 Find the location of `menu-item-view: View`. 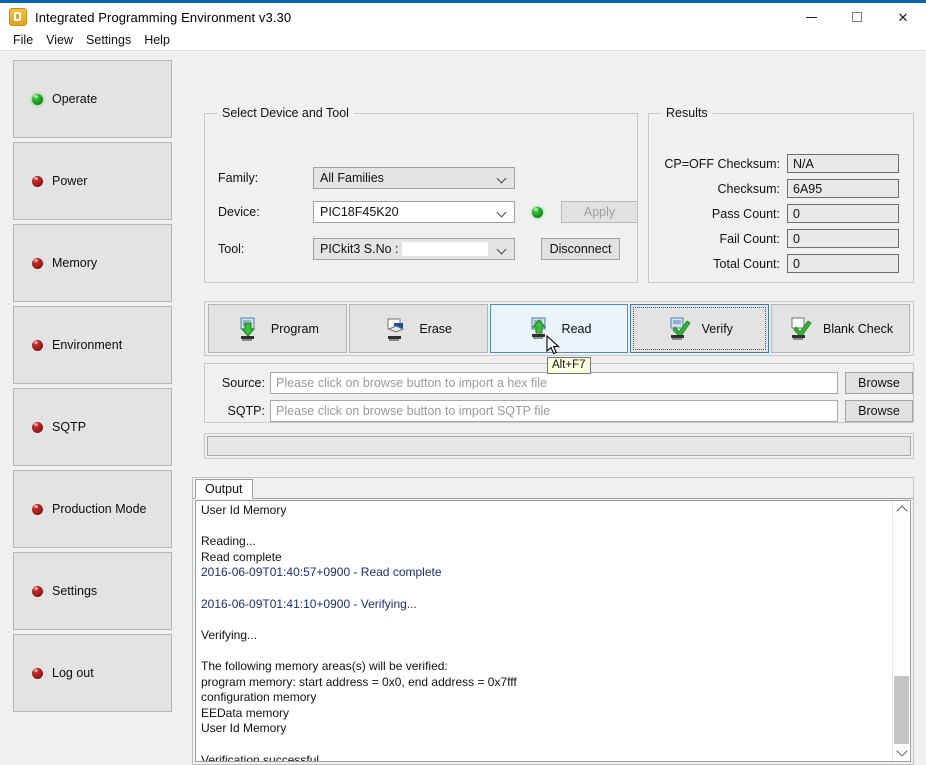

menu-item-view: View is located at coordinates (60, 41).